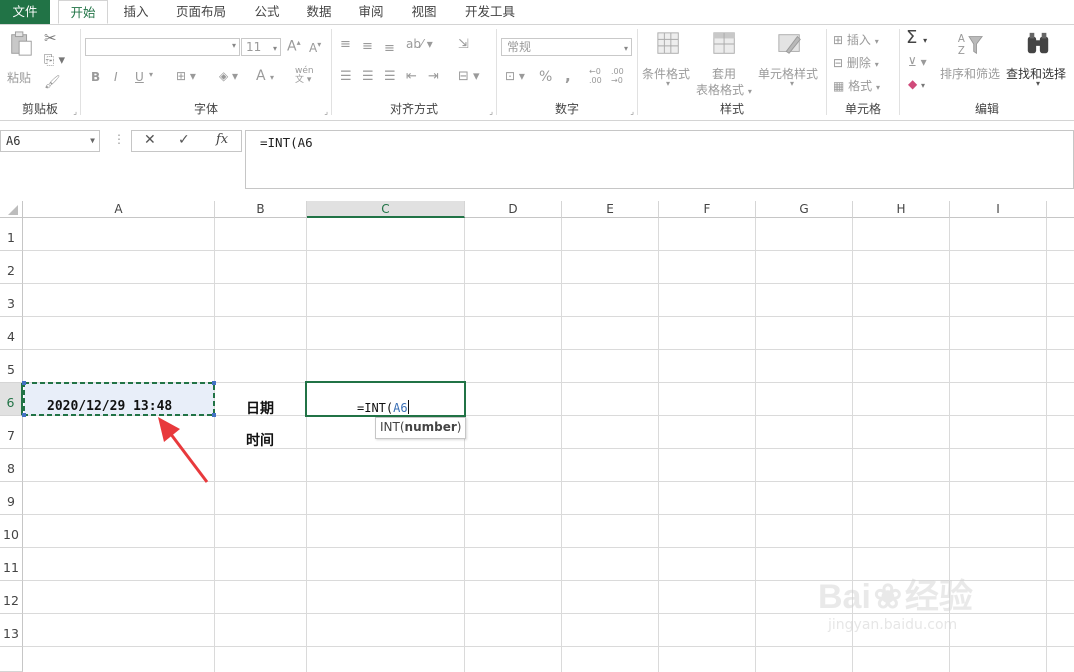  Describe the element at coordinates (267, 12) in the screenshot. I see `tab-formulas: 公式` at that location.